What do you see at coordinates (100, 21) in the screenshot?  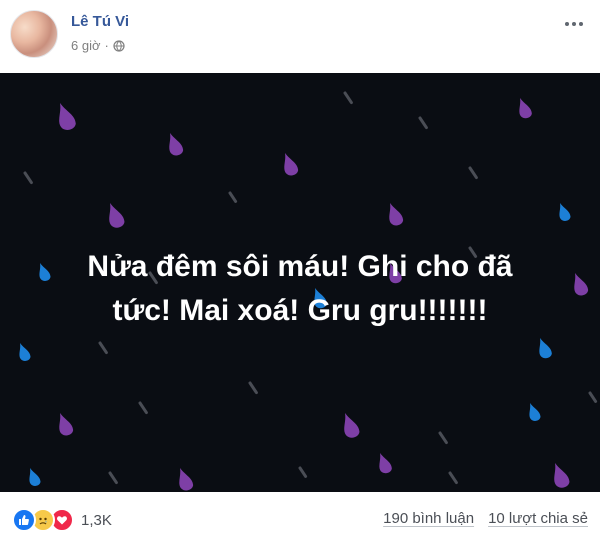 I see `author-name: Lê Tú Vi` at bounding box center [100, 21].